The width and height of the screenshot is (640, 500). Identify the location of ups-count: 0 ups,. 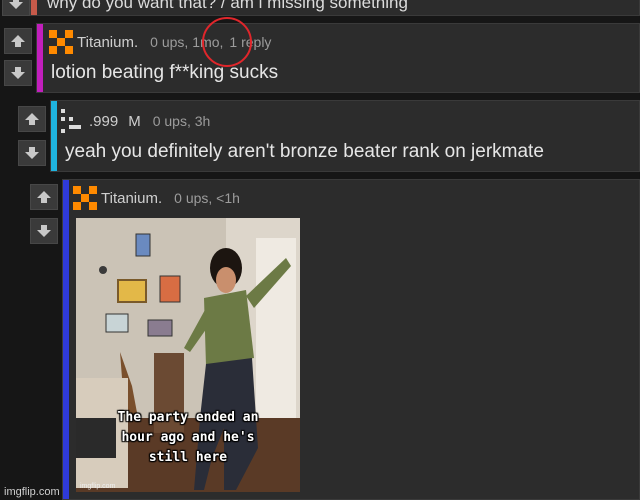
(169, 42).